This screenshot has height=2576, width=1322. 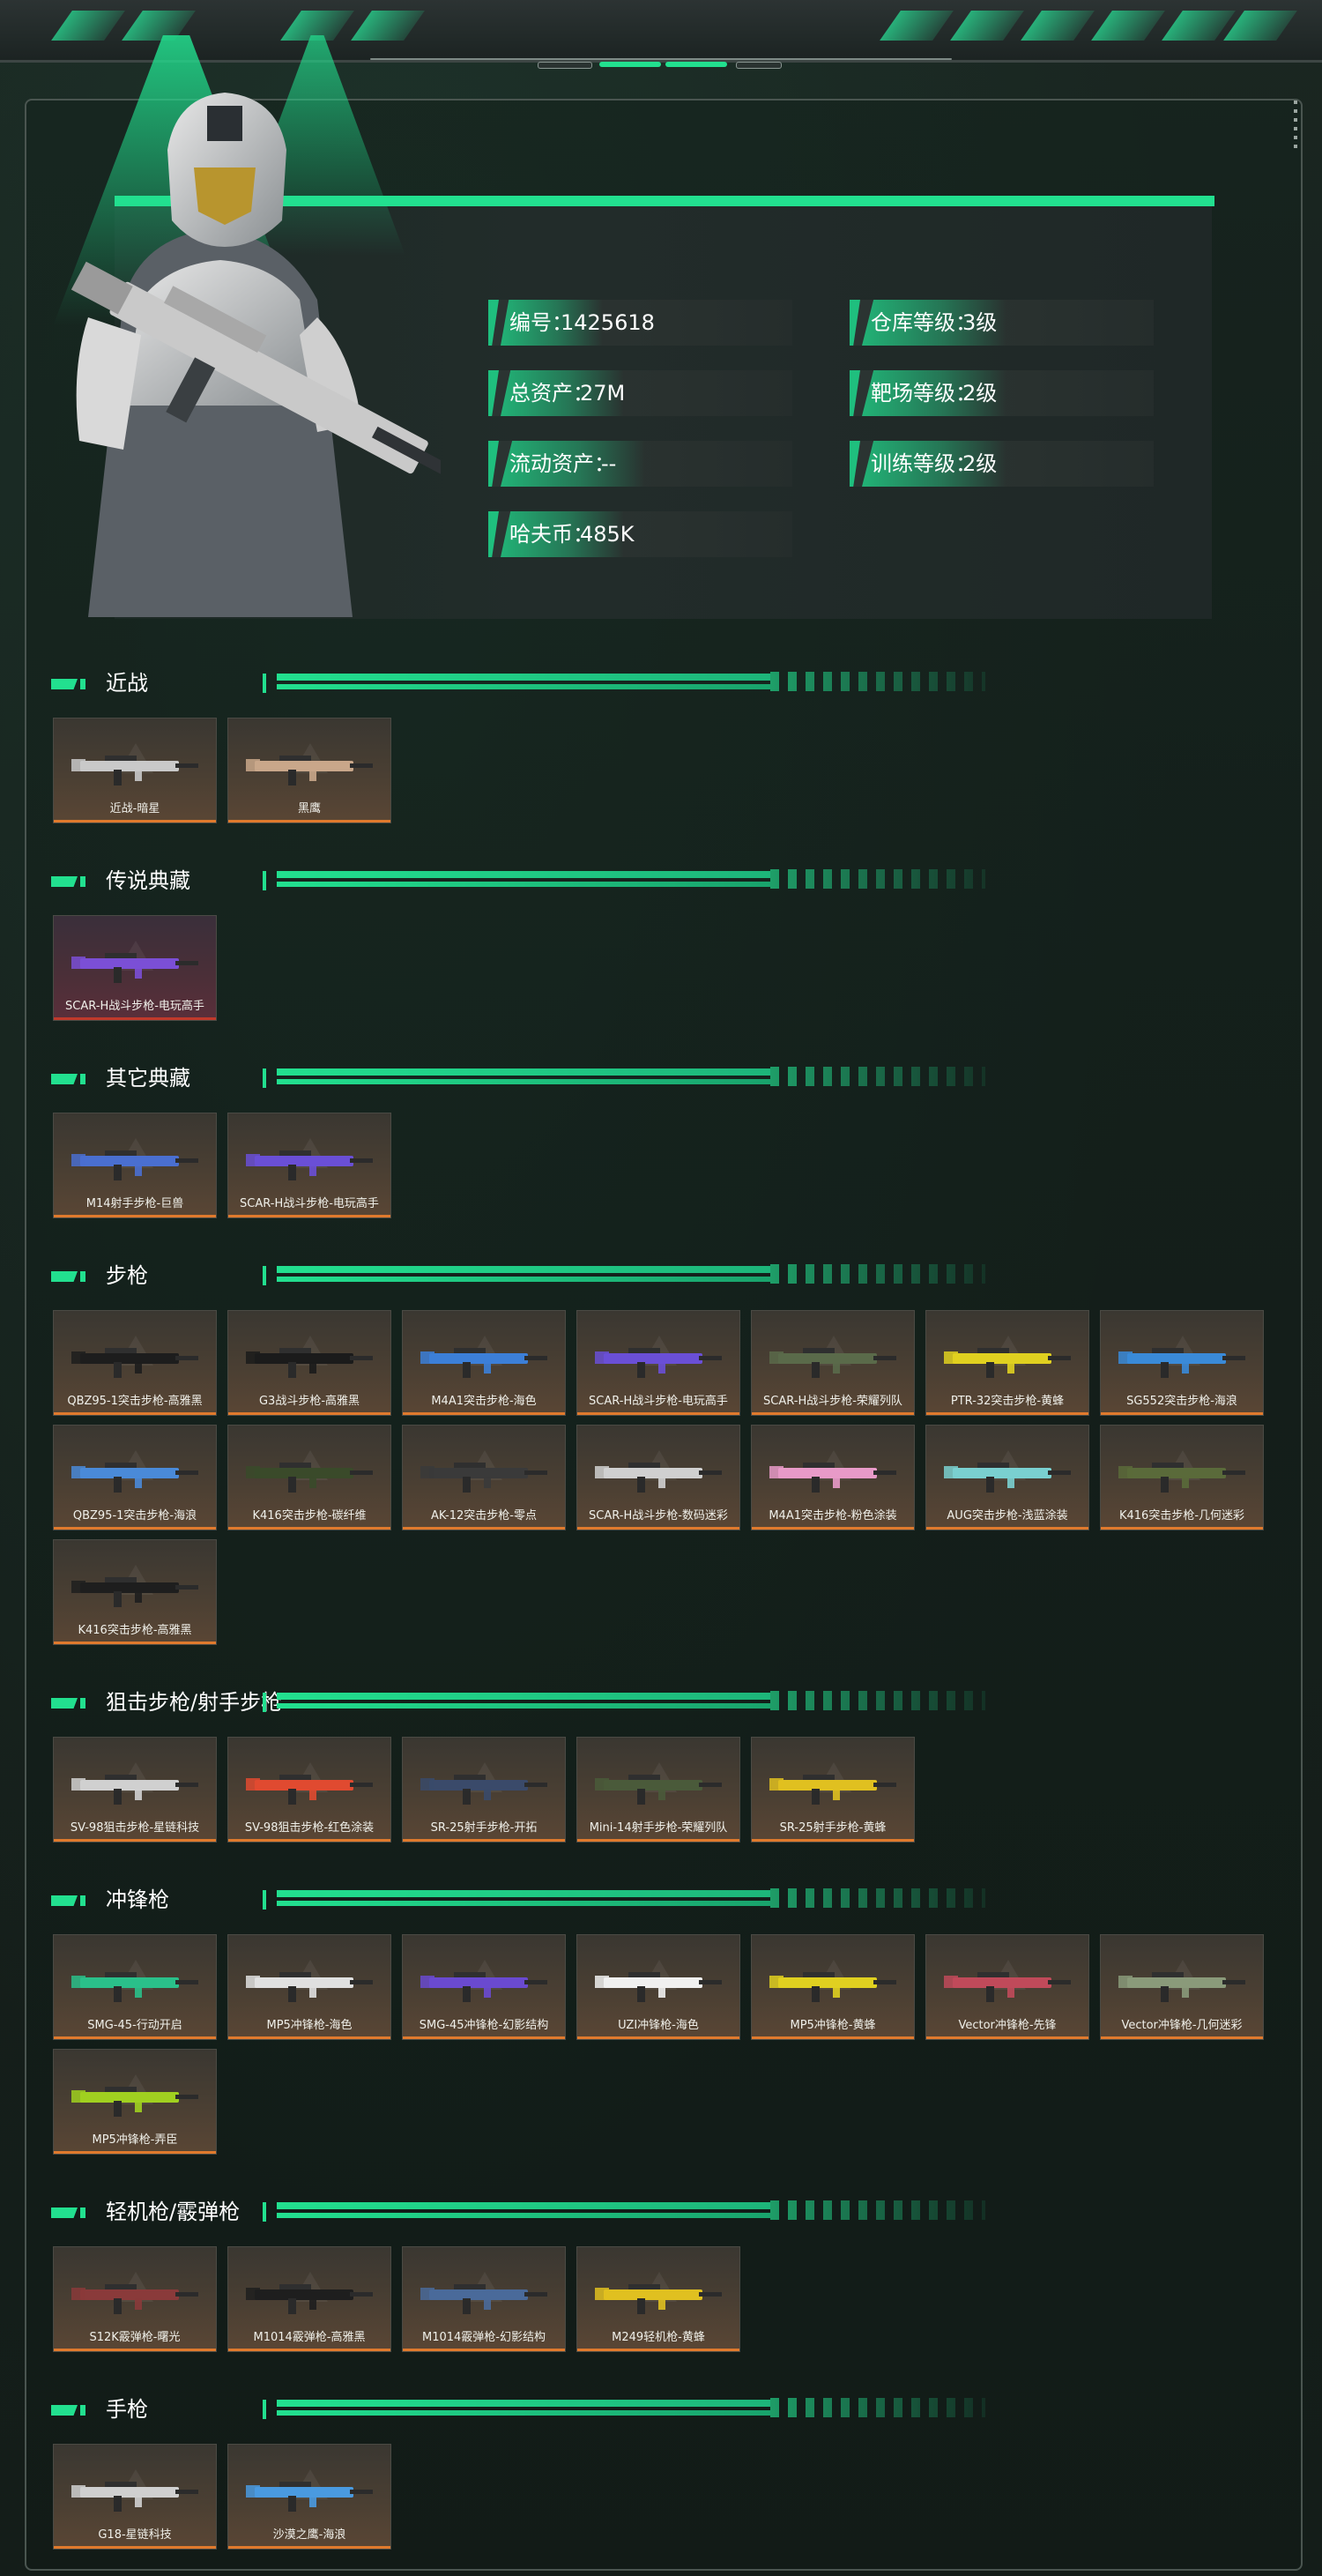 I want to click on item-name: AK-12突击步枪-零点, so click(x=484, y=1516).